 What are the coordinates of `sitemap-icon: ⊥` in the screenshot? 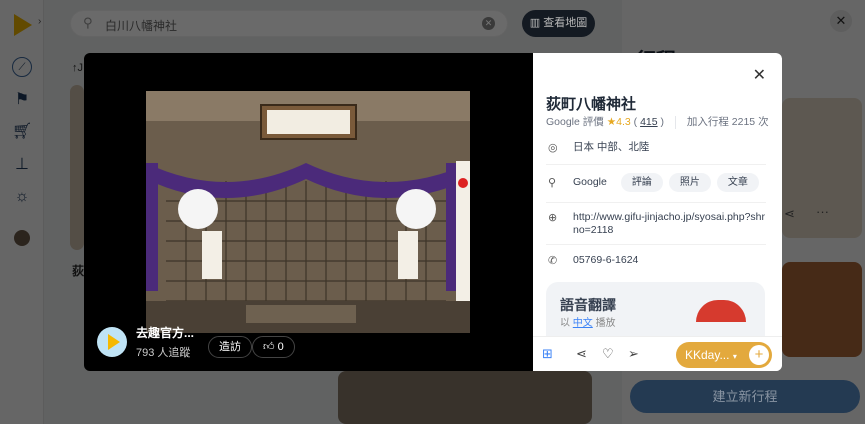 It's located at (22, 165).